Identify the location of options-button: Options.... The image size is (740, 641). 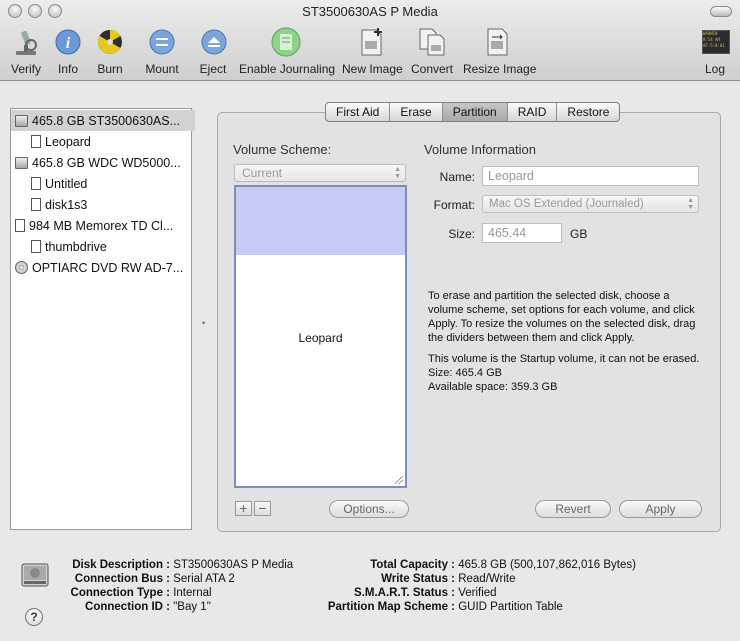
(369, 509).